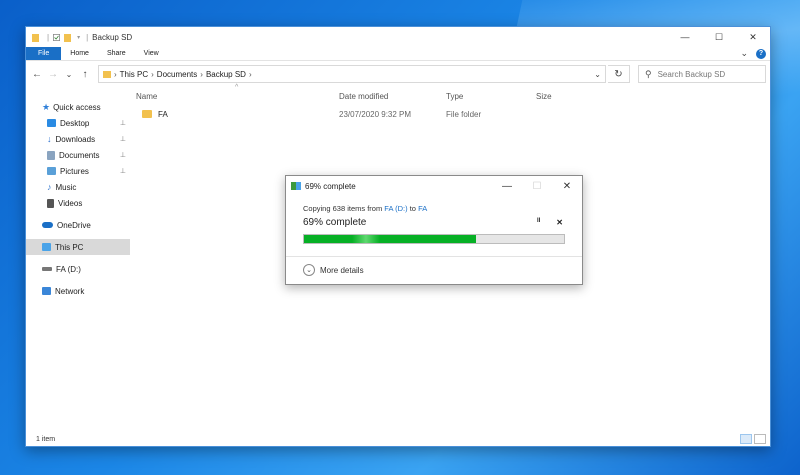 The width and height of the screenshot is (800, 475). Describe the element at coordinates (68, 37) in the screenshot. I see `new-folder-icon` at that location.